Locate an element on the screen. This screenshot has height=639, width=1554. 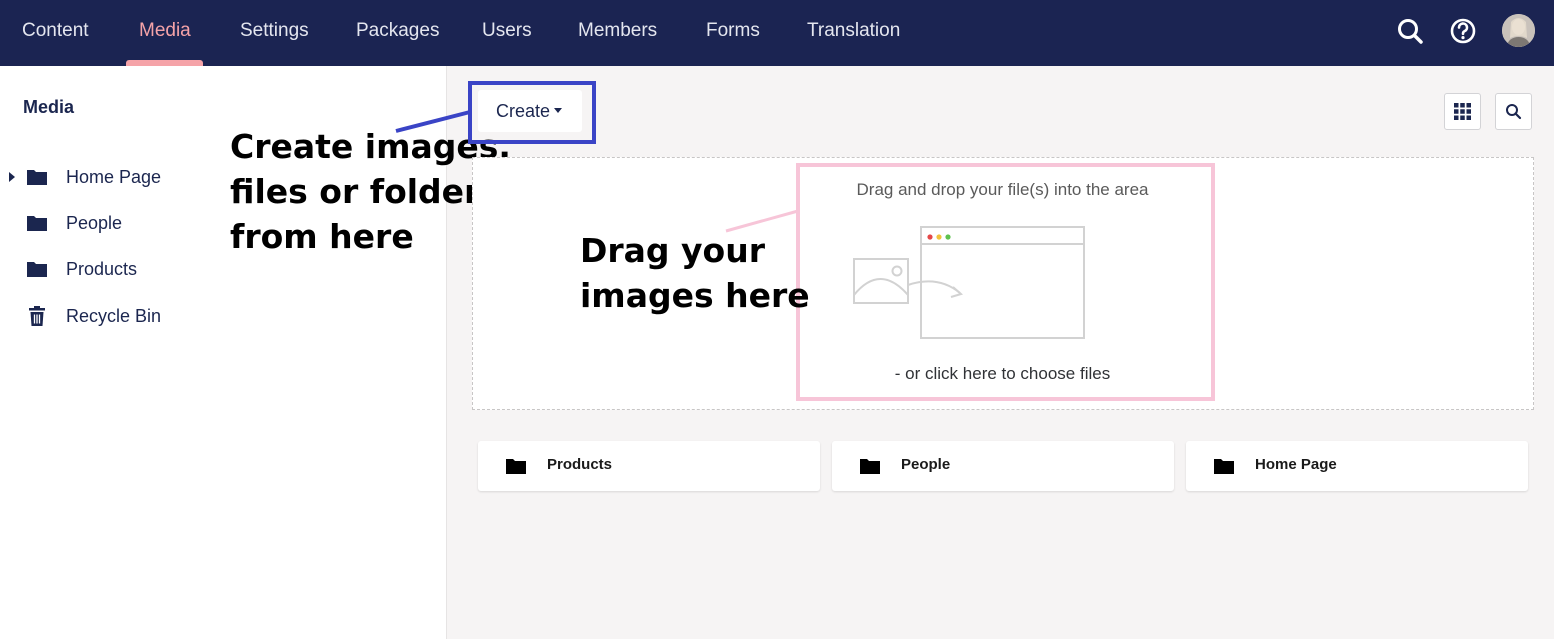
annotation-create-highlight is located at coordinates (532, 112).